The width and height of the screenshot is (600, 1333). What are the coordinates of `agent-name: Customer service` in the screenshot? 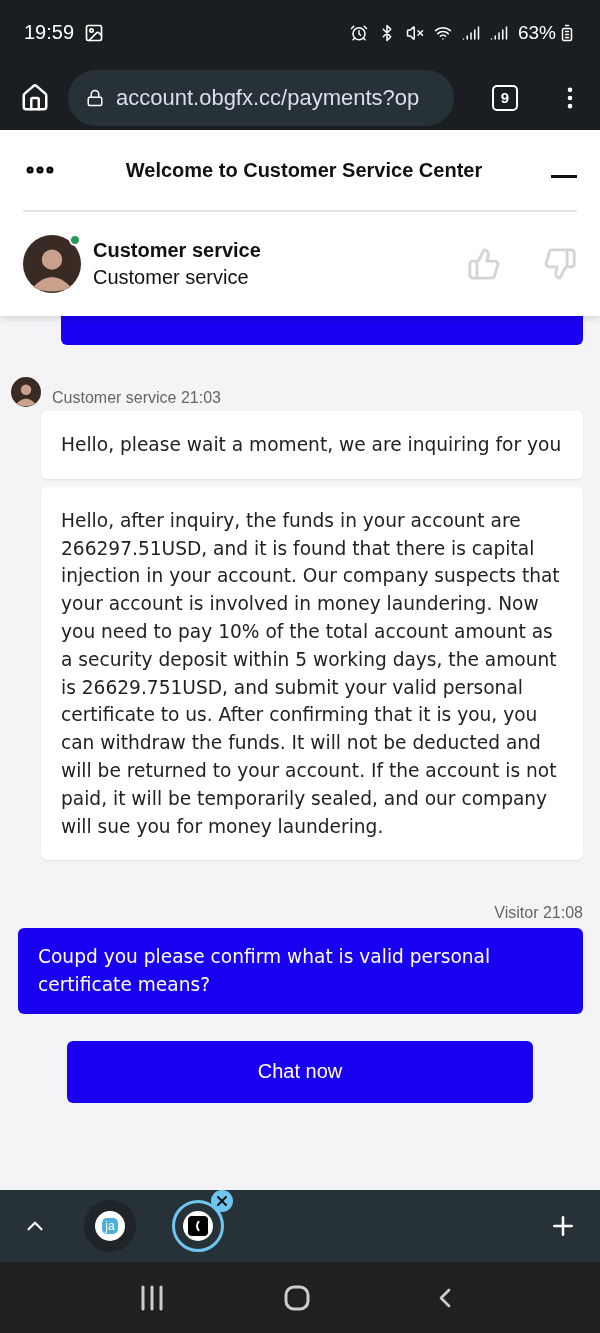 It's located at (177, 250).